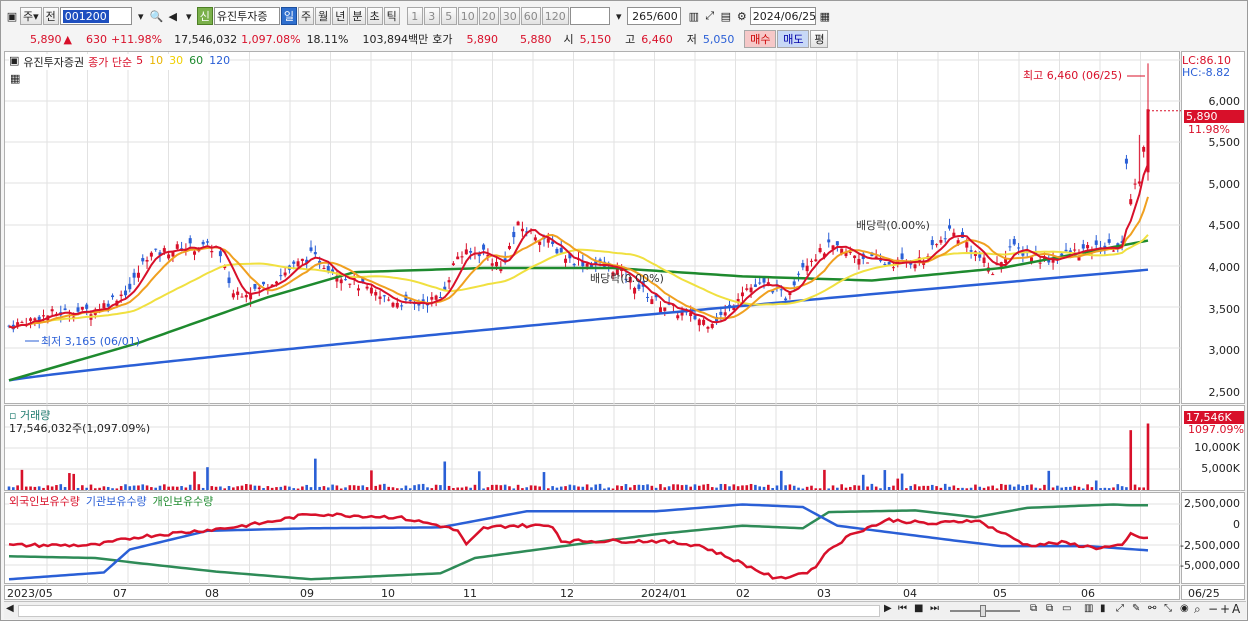 Image resolution: width=1248 pixels, height=621 pixels. What do you see at coordinates (509, 16) in the screenshot?
I see `minute-button-5: 30` at bounding box center [509, 16].